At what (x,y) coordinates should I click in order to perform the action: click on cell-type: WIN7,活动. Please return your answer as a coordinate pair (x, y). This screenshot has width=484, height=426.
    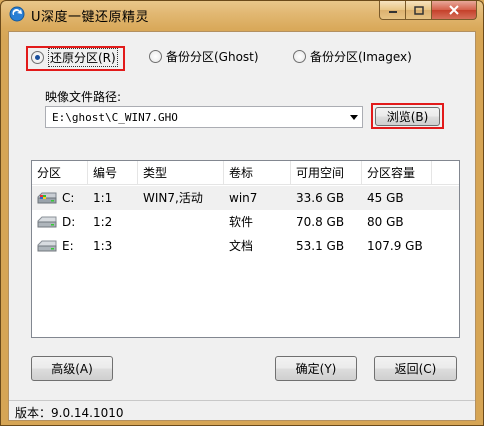
    Looking at the image, I should click on (173, 198).